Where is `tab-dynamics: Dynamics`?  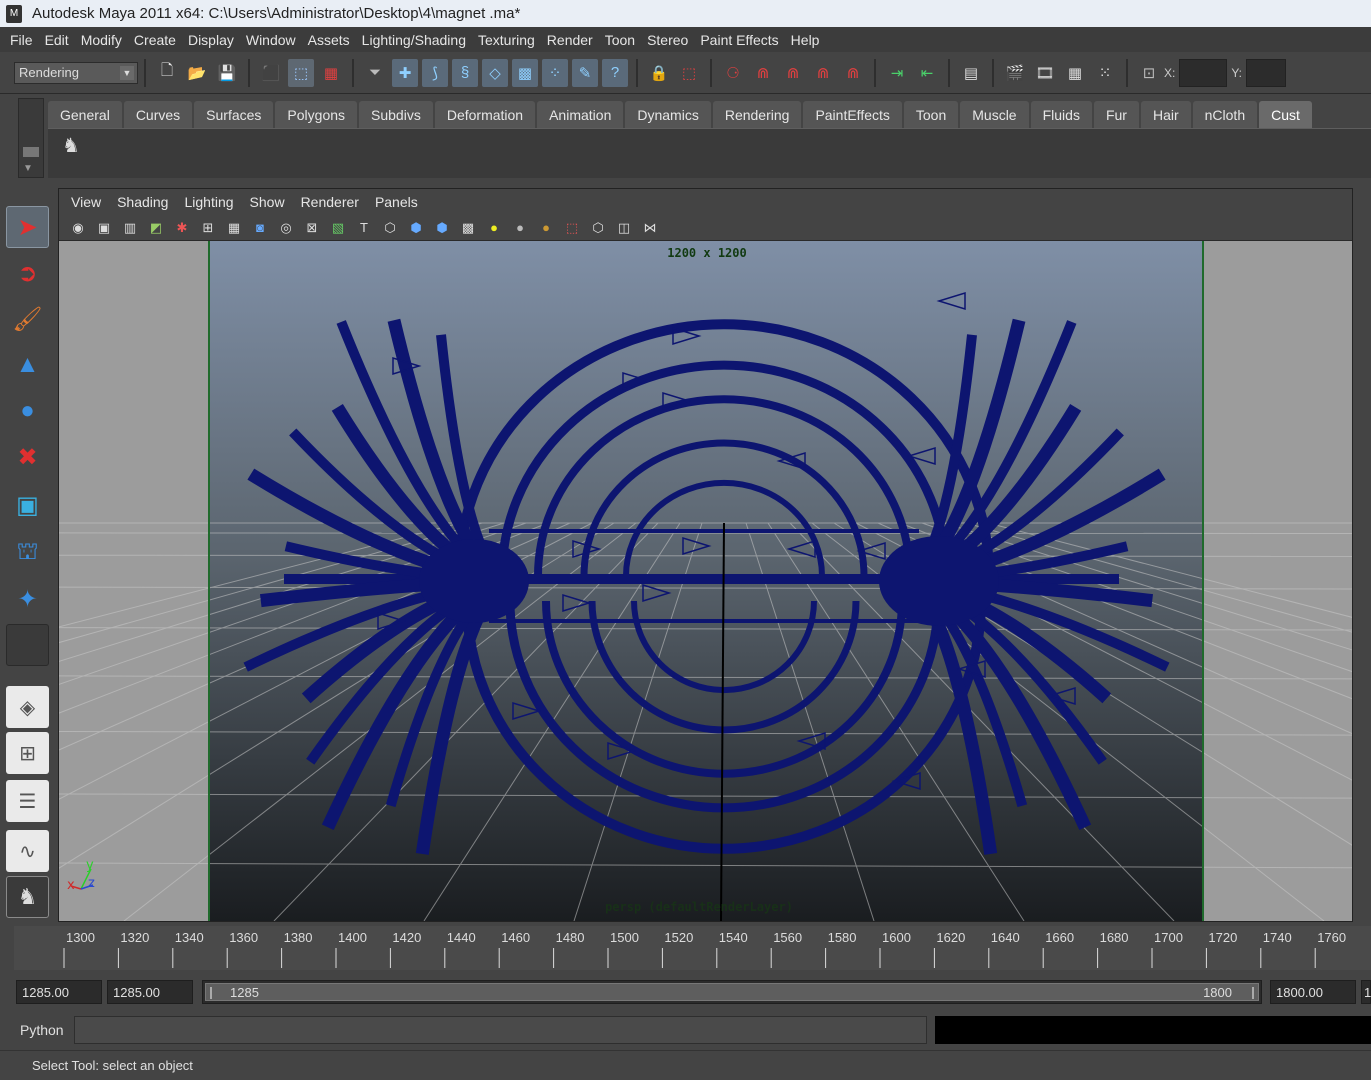
tab-dynamics: Dynamics is located at coordinates (668, 114).